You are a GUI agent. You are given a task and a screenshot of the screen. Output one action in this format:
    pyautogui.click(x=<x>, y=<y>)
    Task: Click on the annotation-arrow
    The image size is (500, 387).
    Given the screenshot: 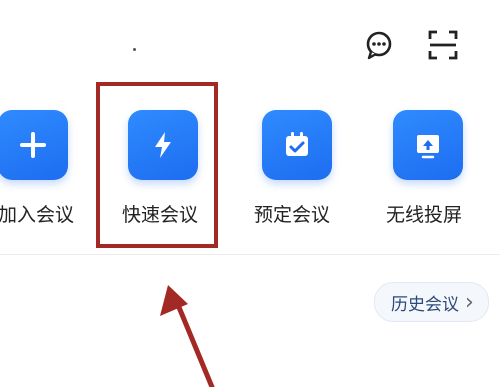 What is the action you would take?
    pyautogui.click(x=187, y=336)
    